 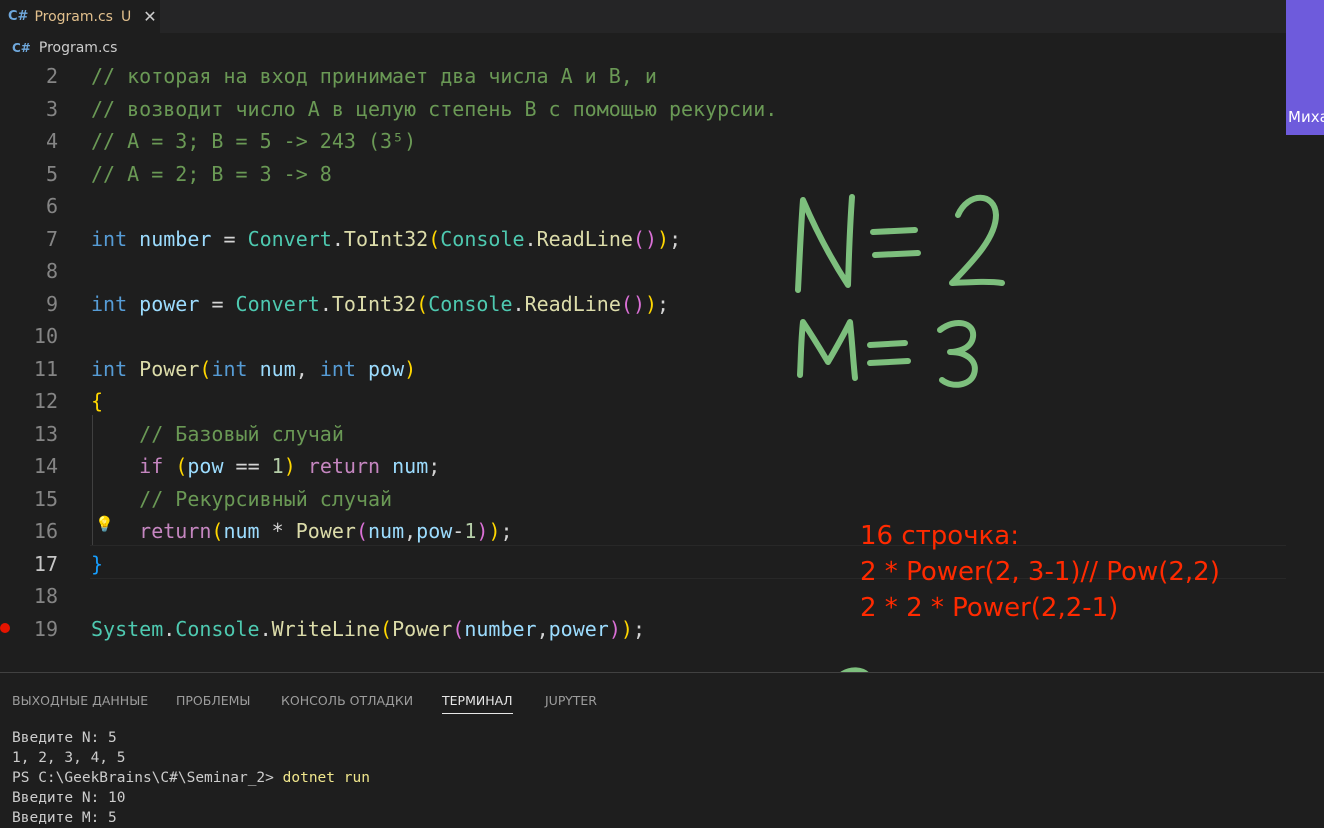 What do you see at coordinates (149, 16) in the screenshot?
I see `close-icon: ✕` at bounding box center [149, 16].